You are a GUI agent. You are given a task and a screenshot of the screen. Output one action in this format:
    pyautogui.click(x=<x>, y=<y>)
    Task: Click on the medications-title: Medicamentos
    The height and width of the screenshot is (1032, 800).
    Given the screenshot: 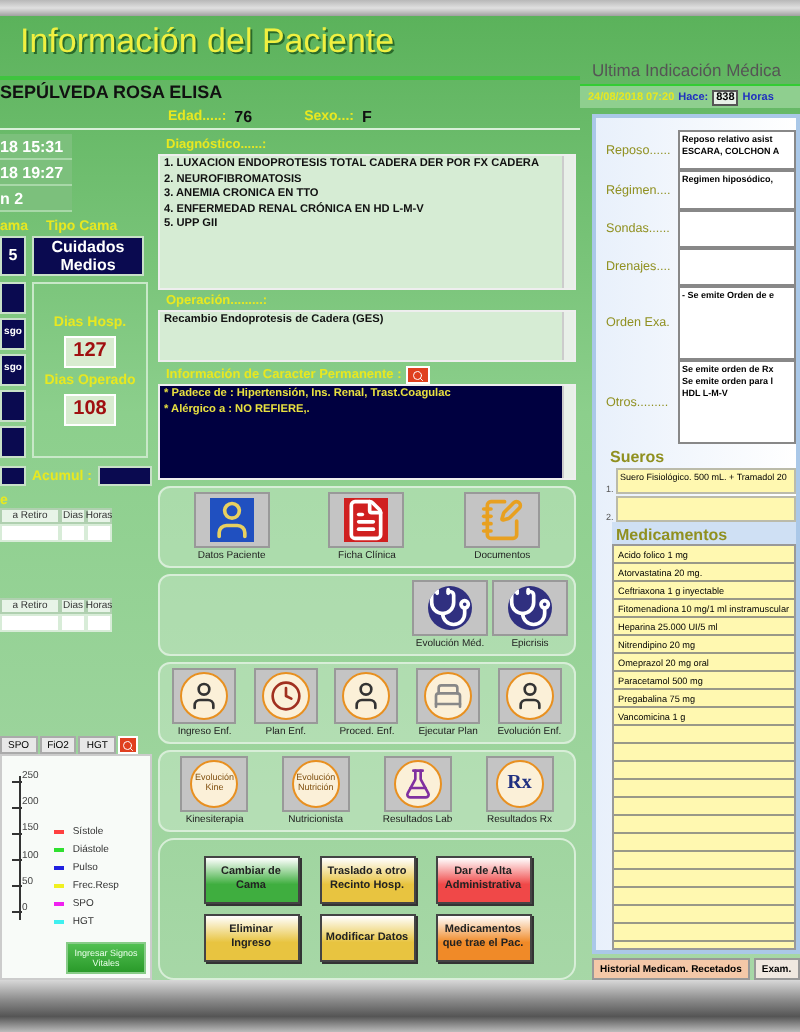 What is the action you would take?
    pyautogui.click(x=673, y=535)
    